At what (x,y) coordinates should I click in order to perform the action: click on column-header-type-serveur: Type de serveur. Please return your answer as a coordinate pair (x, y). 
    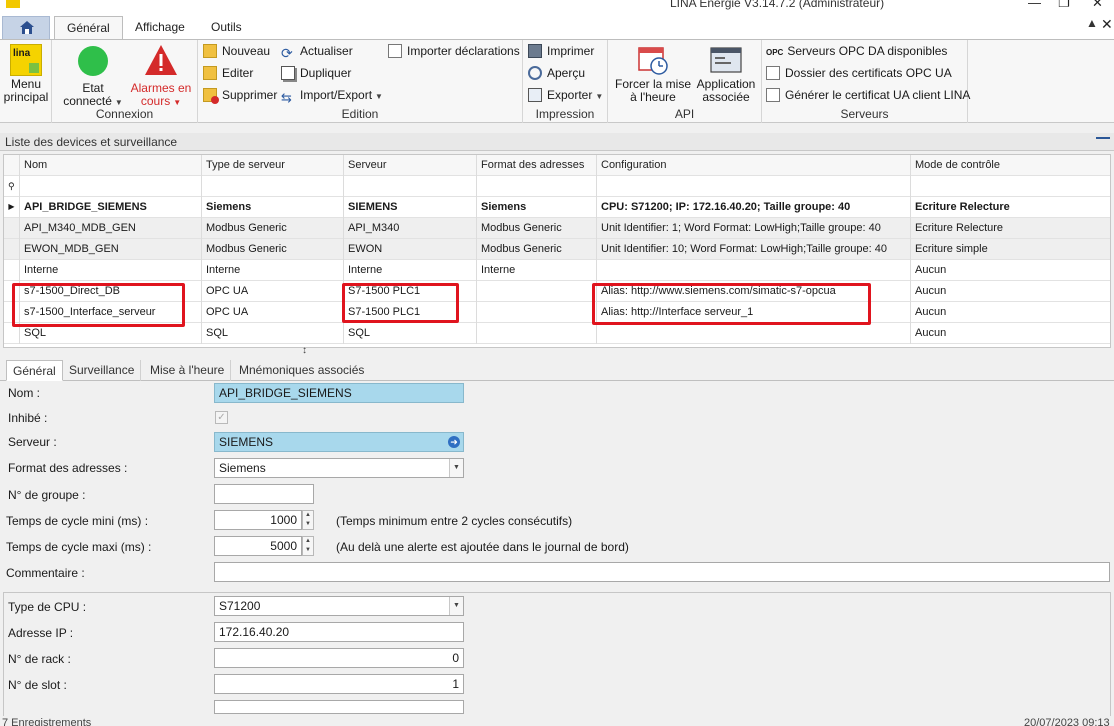
    Looking at the image, I should click on (273, 165).